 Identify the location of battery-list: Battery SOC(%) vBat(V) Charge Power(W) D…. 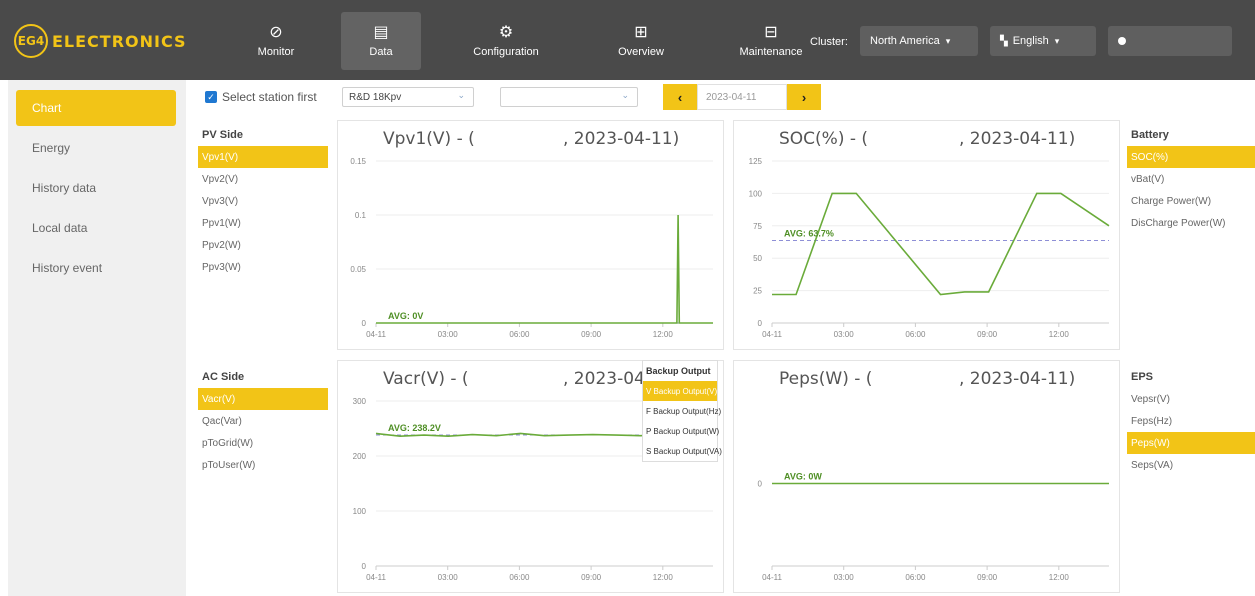
(1191, 179).